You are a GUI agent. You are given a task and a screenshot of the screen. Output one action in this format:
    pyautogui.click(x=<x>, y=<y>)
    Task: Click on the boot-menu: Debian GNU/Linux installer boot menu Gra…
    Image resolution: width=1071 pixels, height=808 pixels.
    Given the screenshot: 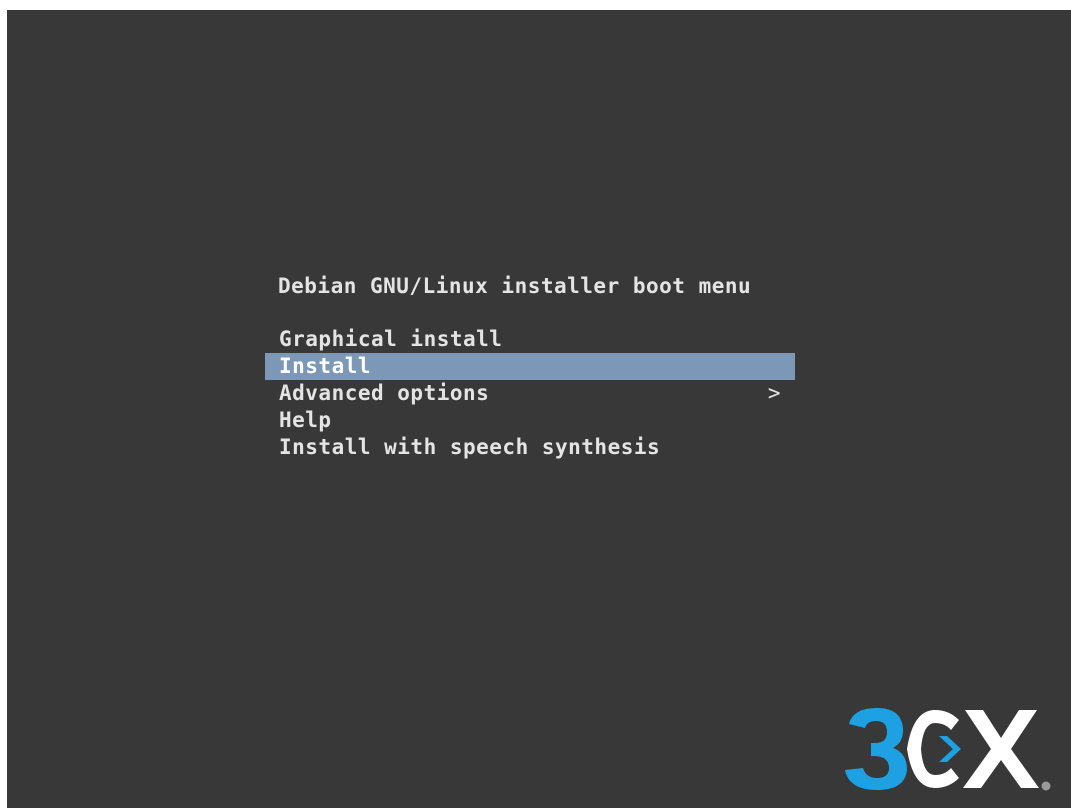 What is the action you would take?
    pyautogui.click(x=530, y=366)
    